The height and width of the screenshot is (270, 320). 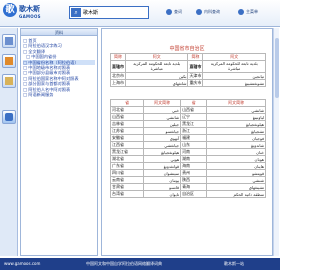 I want to click on table-cell: 安徽省, so click(x=127, y=138).